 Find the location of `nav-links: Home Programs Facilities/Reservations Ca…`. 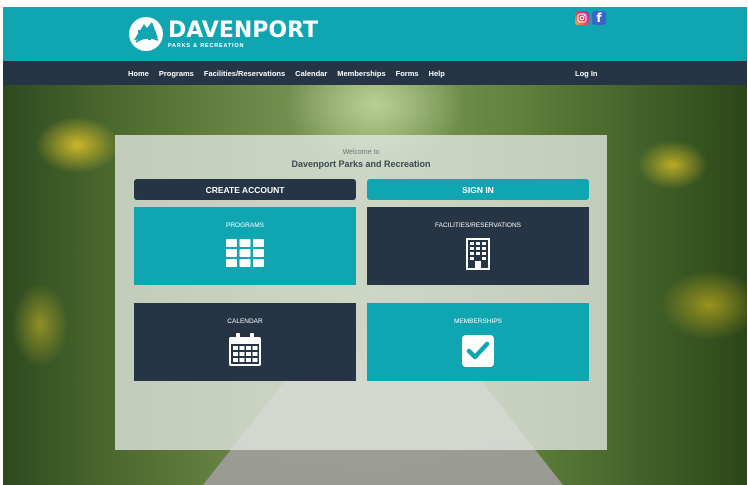

nav-links: Home Programs Facilities/Reservations Ca… is located at coordinates (291, 73).